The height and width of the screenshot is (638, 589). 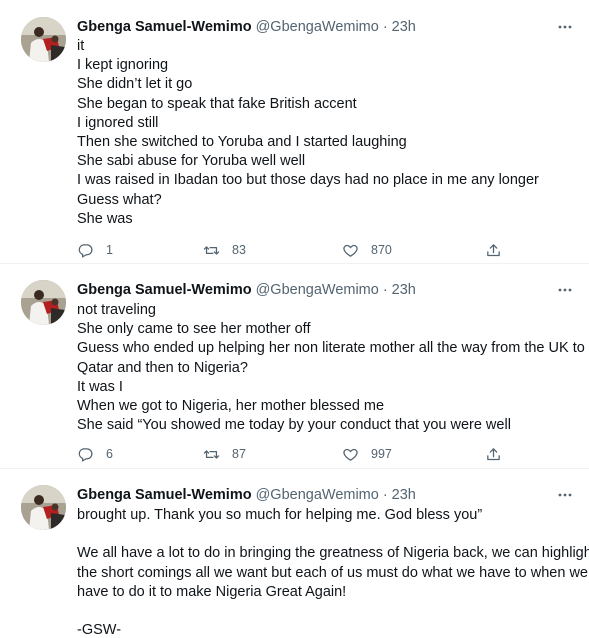 What do you see at coordinates (116, 310) in the screenshot?
I see `tweet-line: not traveling` at bounding box center [116, 310].